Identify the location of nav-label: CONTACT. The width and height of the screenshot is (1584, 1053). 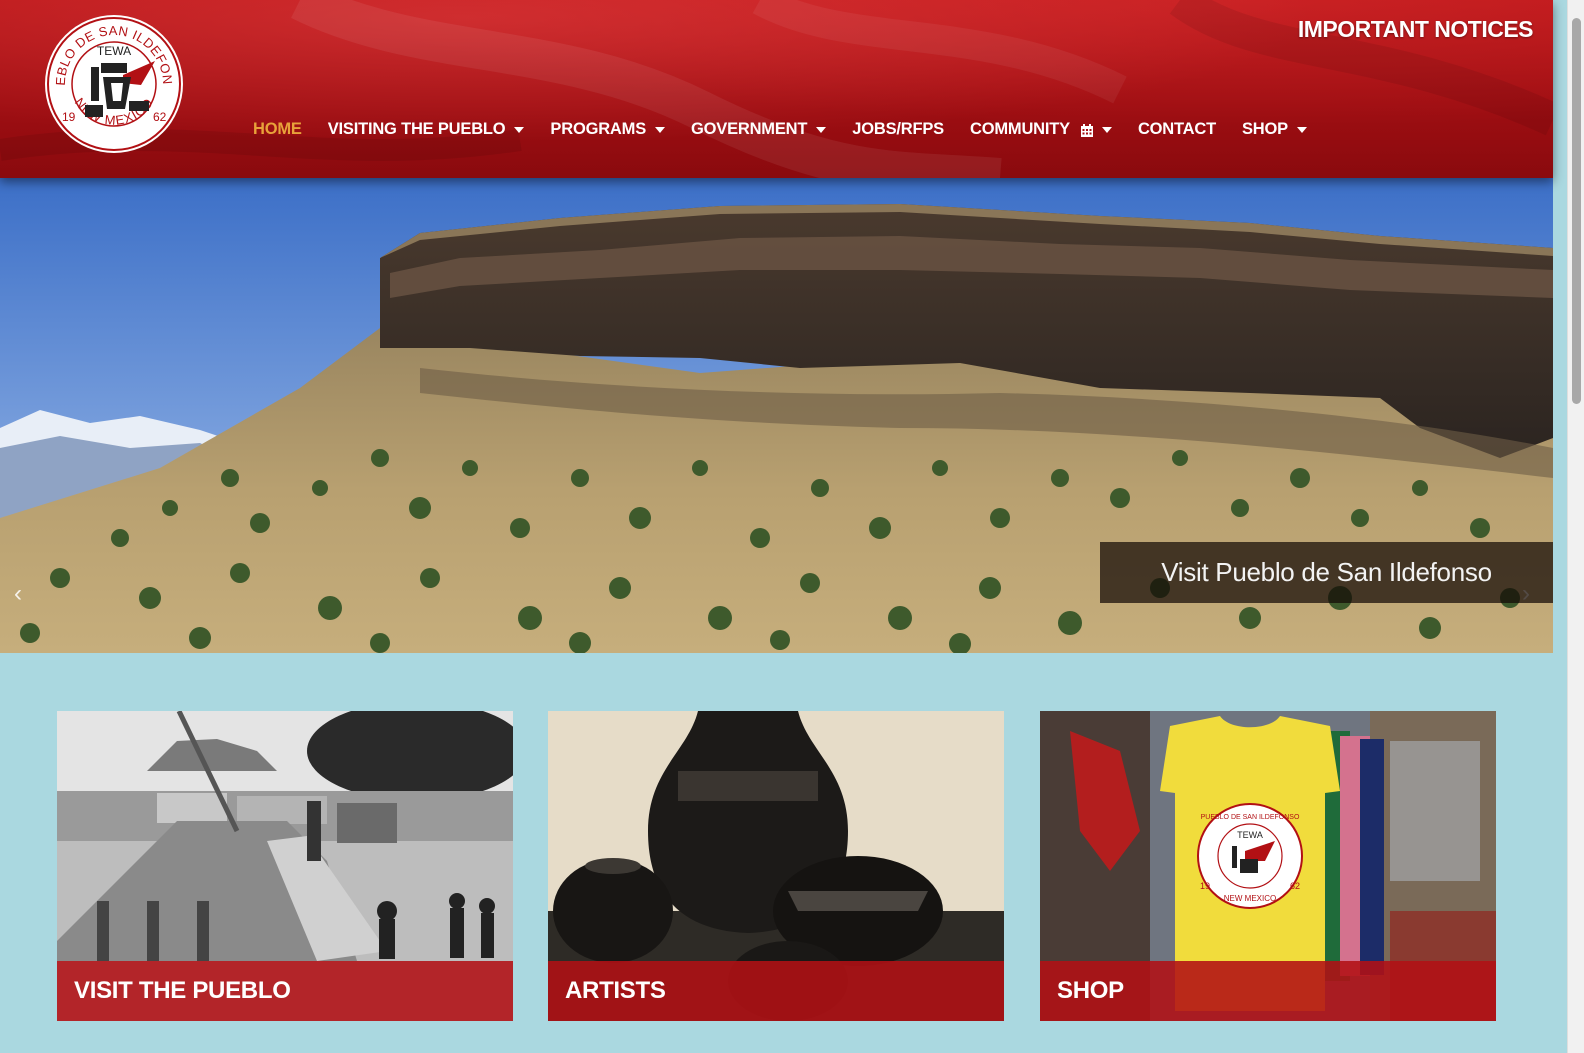
(1176, 129).